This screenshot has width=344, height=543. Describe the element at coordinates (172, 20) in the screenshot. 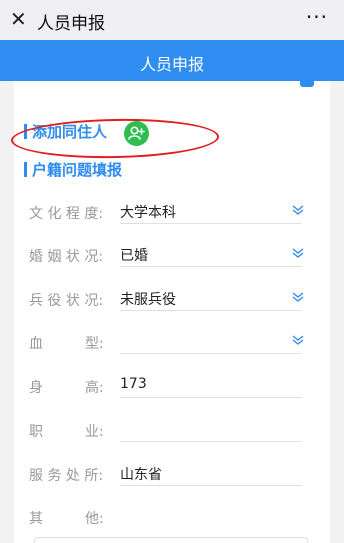

I see `title-bar: ✕ 人员申报 ···` at that location.